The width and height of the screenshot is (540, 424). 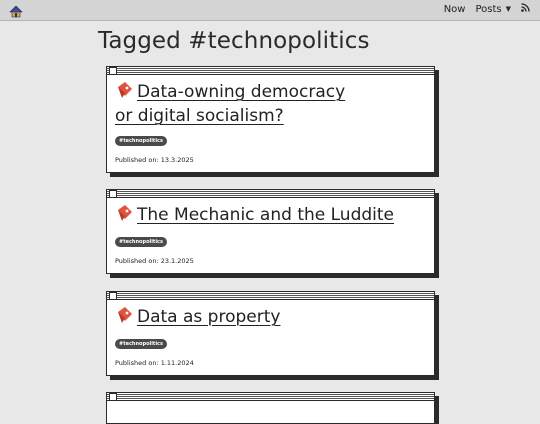 I want to click on main-nav: Now Posts ▼, so click(x=487, y=9).